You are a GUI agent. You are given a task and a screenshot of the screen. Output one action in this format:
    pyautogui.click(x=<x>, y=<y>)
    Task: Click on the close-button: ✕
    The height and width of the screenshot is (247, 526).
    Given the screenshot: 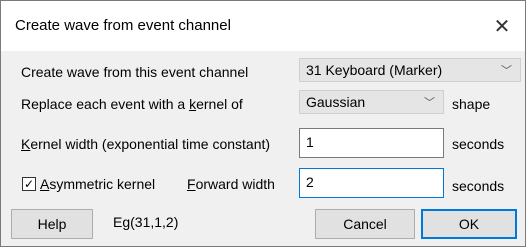 What is the action you would take?
    pyautogui.click(x=502, y=26)
    